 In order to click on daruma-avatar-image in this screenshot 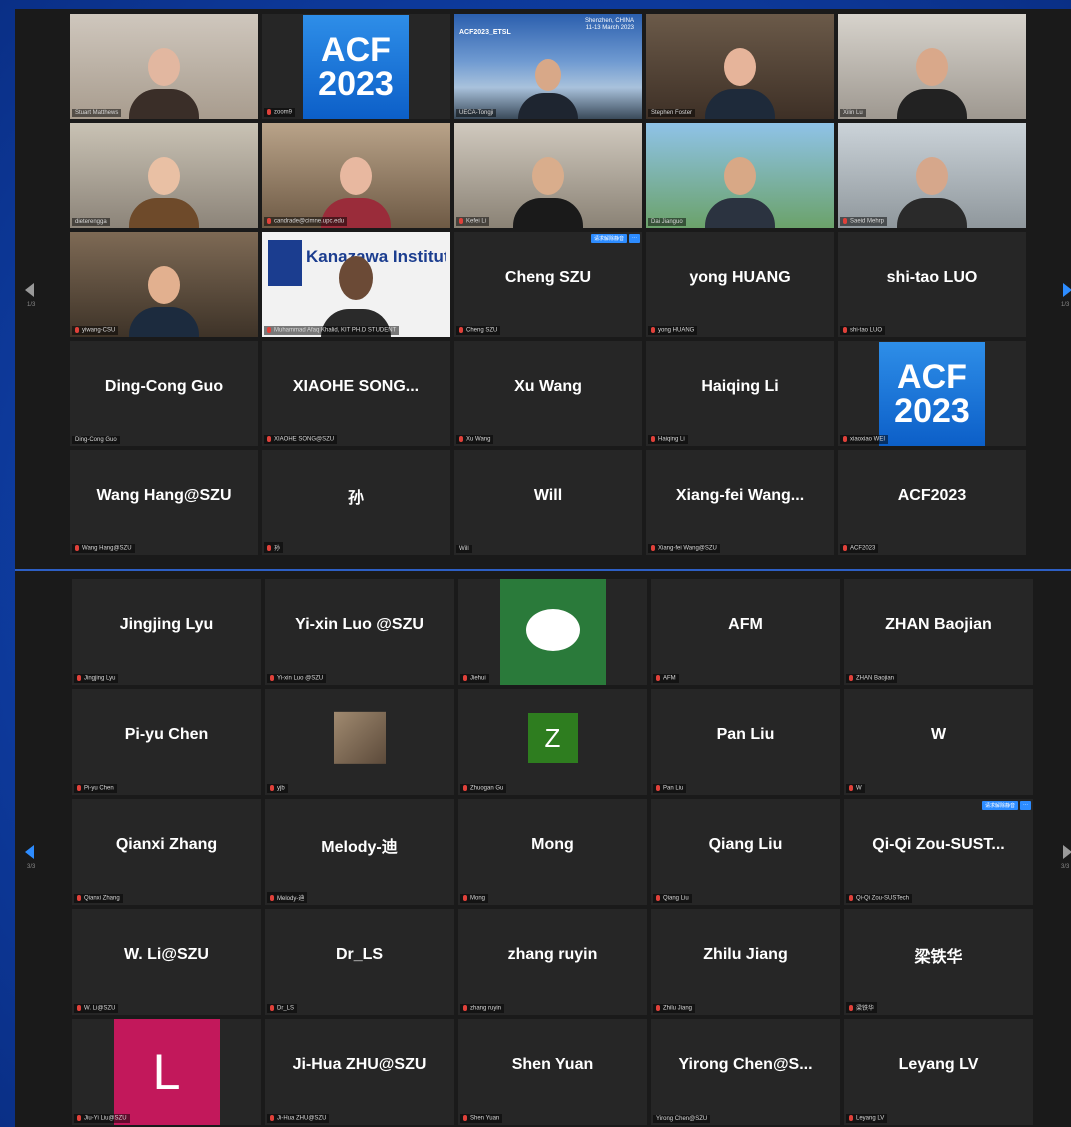, I will do `click(552, 632)`.